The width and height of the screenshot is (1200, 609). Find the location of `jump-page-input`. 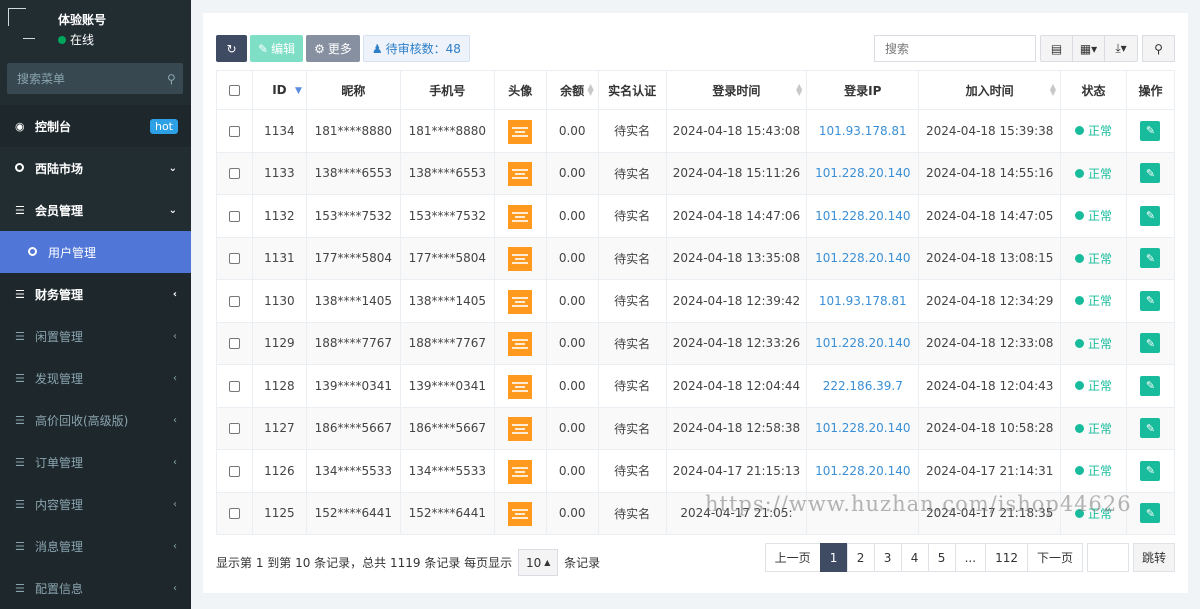

jump-page-input is located at coordinates (1107, 557).